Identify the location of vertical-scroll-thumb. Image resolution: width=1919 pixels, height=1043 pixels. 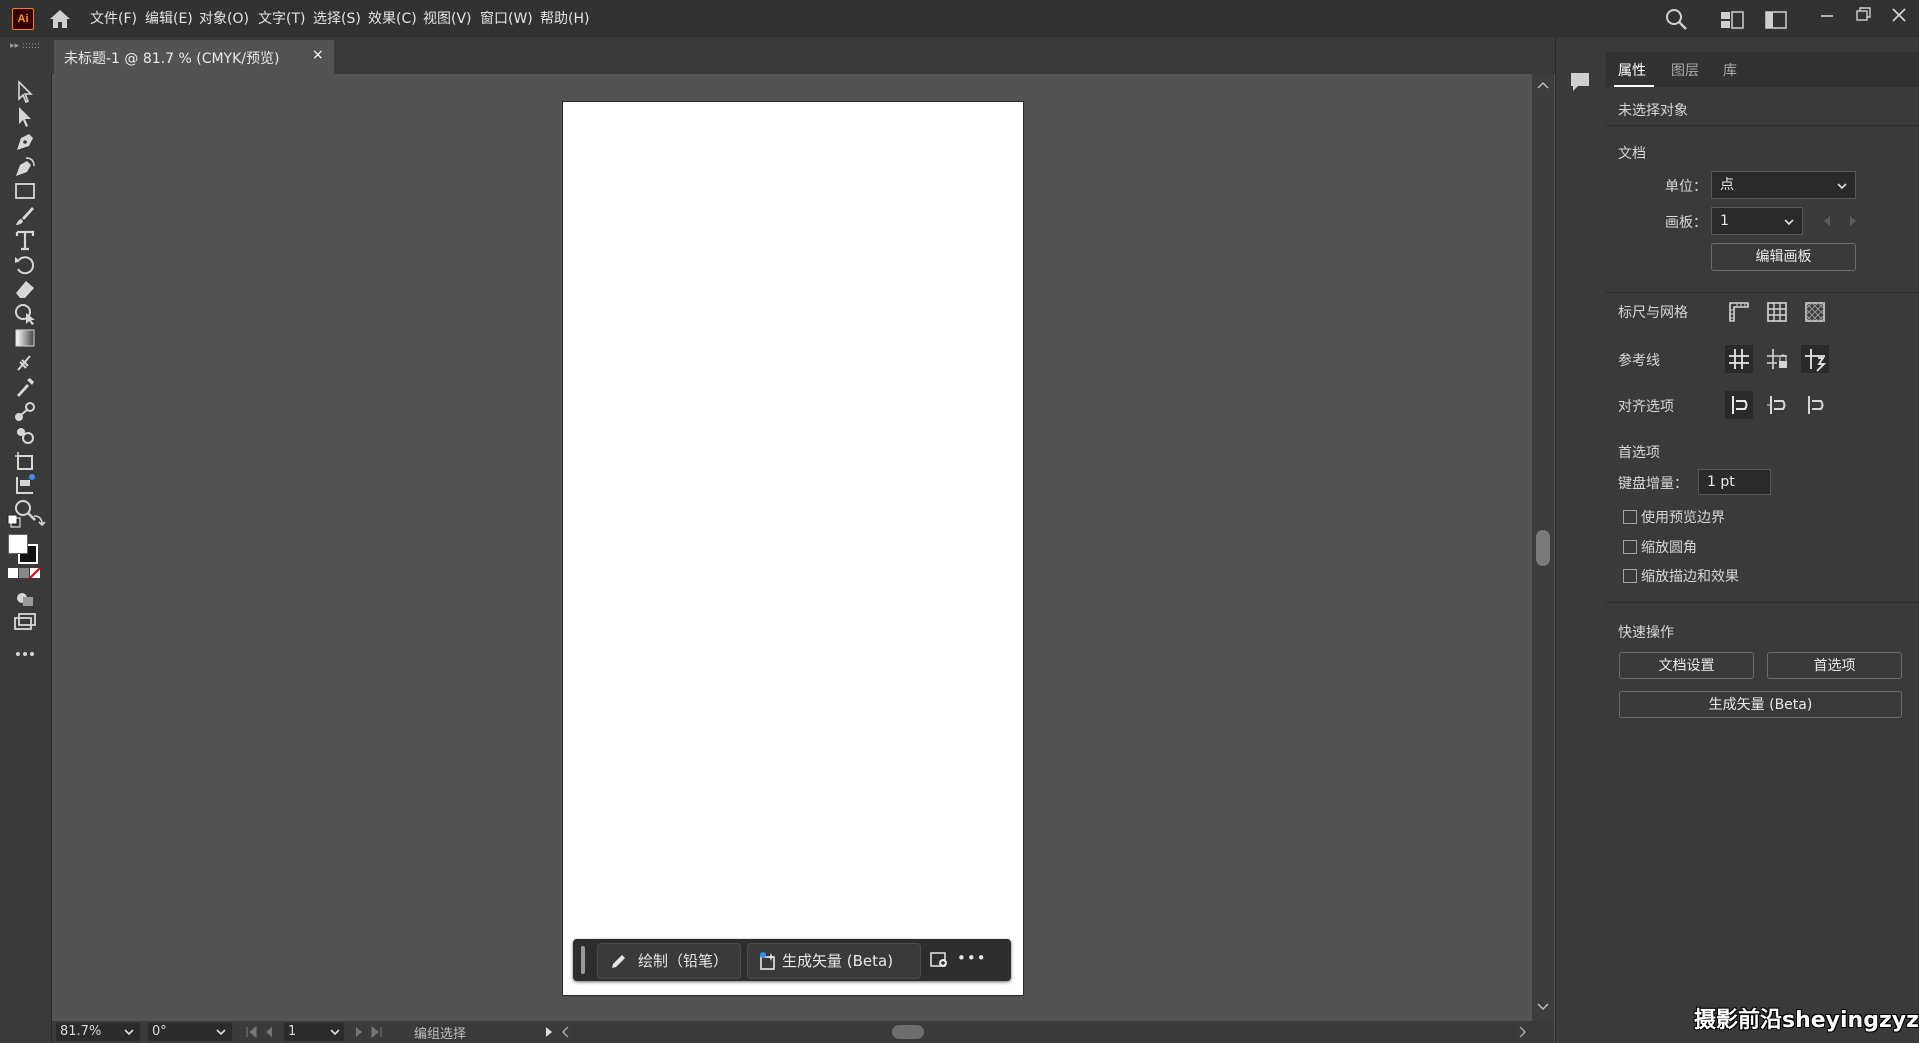
(1543, 548).